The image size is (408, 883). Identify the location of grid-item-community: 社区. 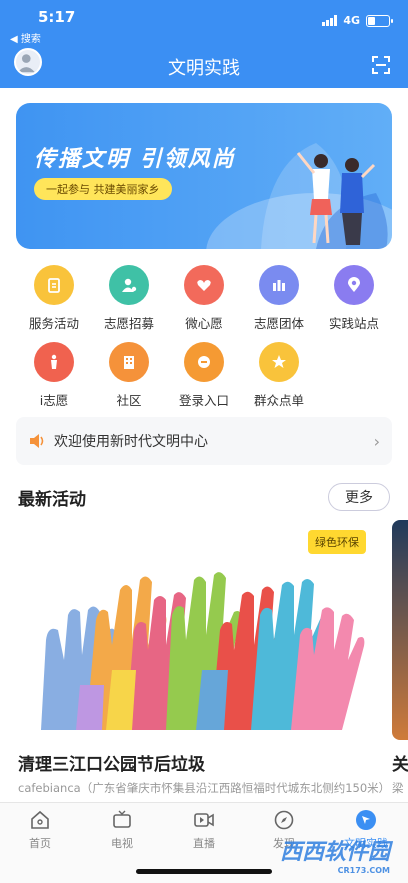
(129, 375).